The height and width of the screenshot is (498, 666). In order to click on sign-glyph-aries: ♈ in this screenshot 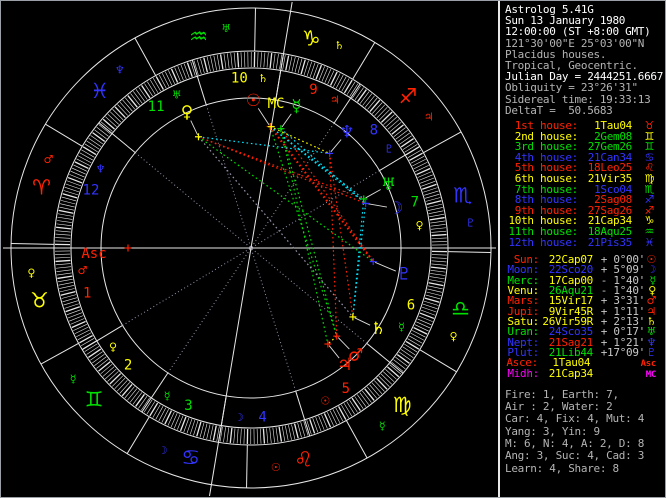, I will do `click(41, 188)`.